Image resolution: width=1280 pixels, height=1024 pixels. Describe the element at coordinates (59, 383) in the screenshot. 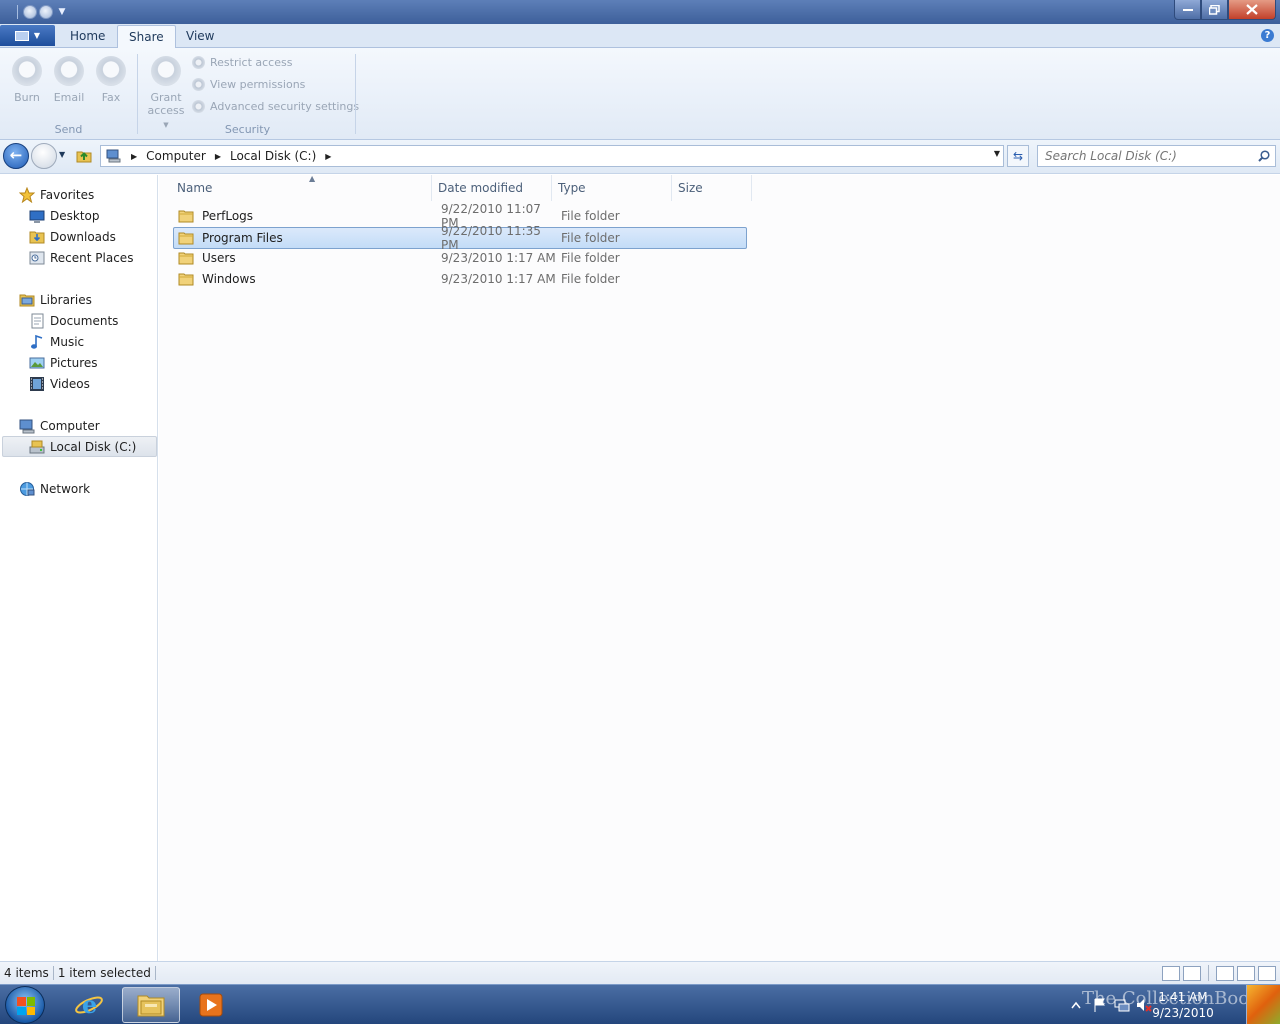

I see `nav-videos: Videos` at that location.